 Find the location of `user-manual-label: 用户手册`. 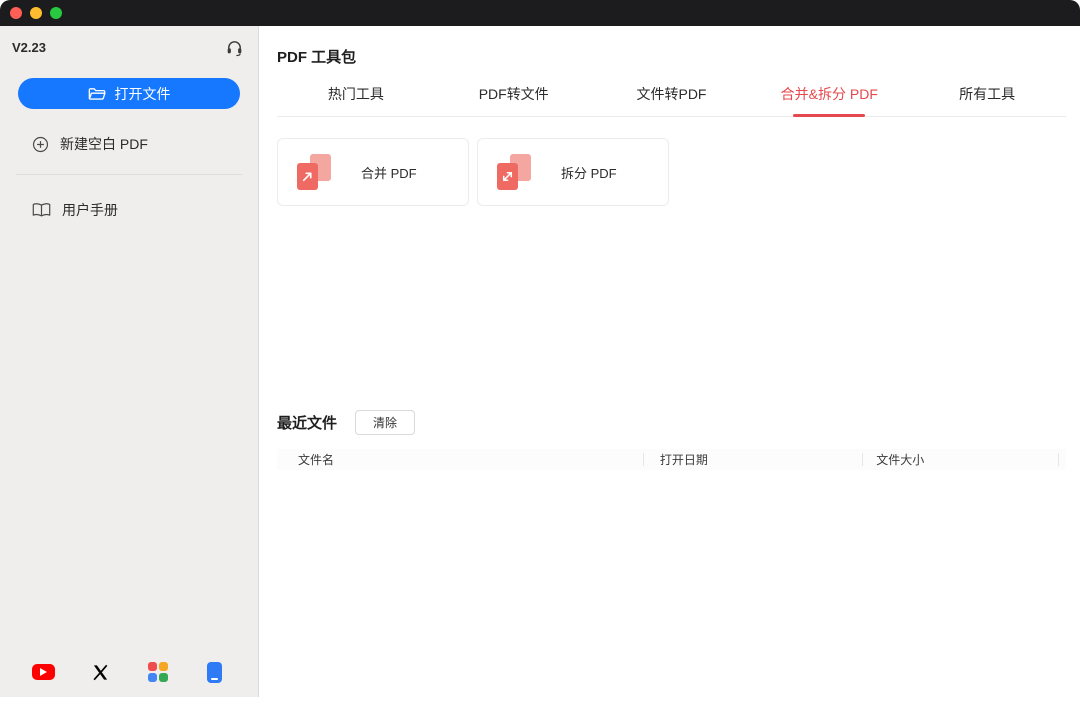

user-manual-label: 用户手册 is located at coordinates (90, 210).